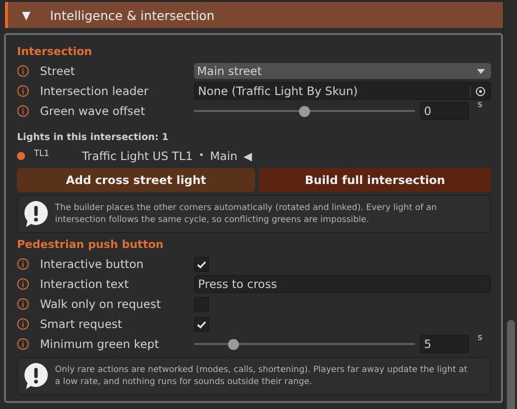 The width and height of the screenshot is (517, 409). I want to click on field-label: Walk only on request, so click(101, 304).